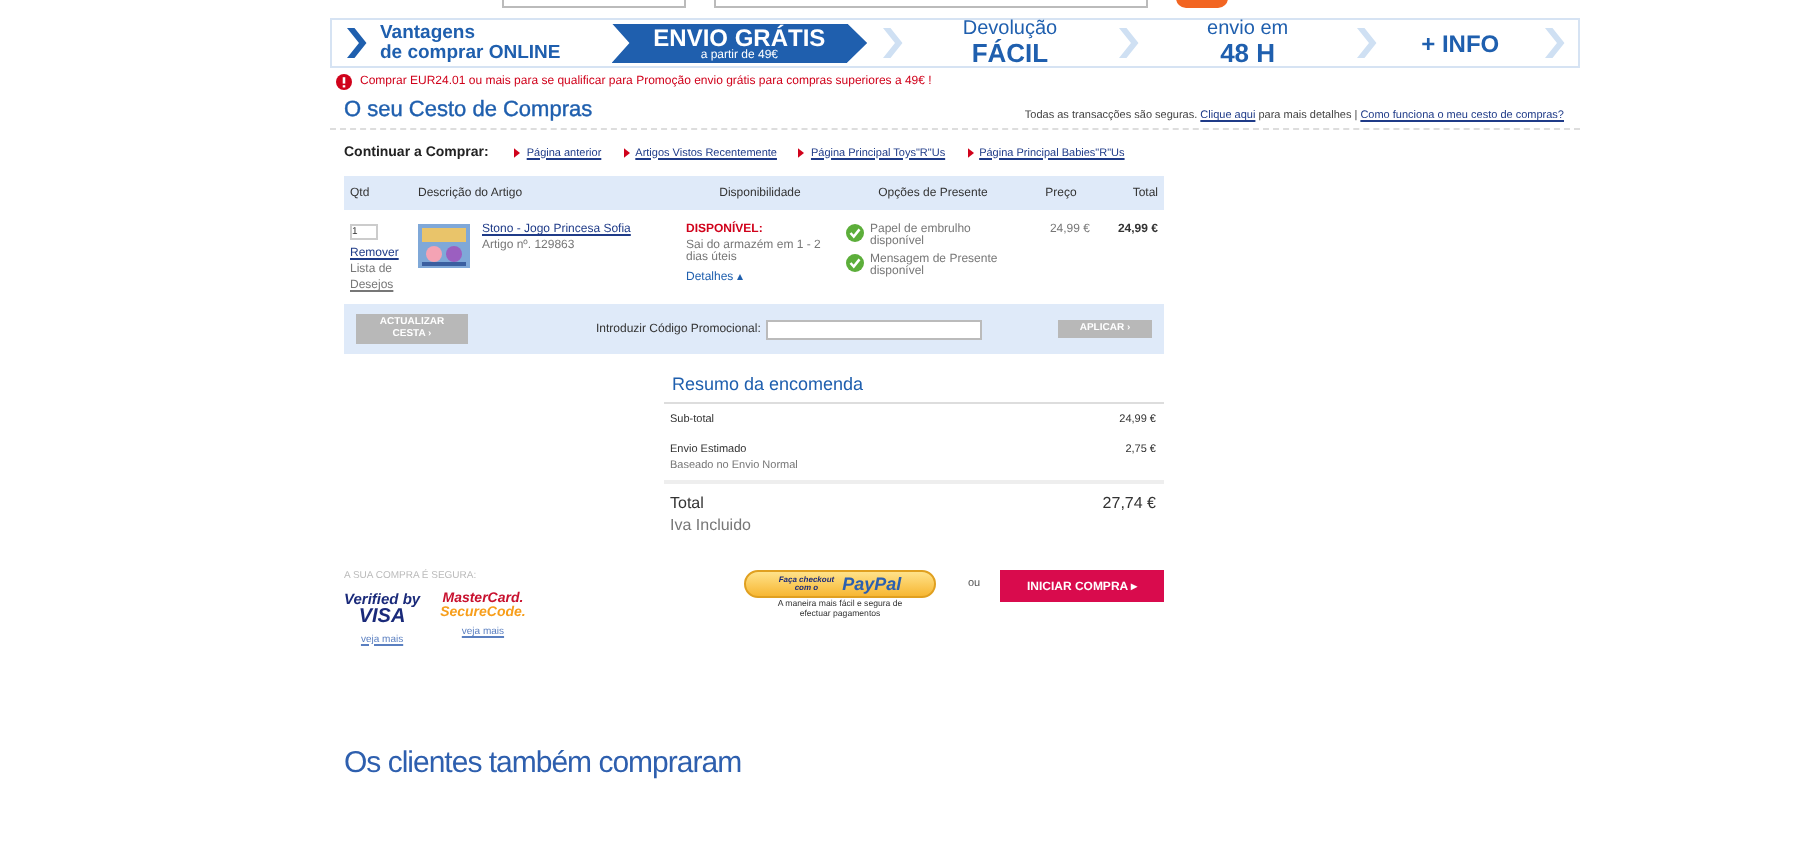  What do you see at coordinates (382, 617) in the screenshot?
I see `visa-logo-text: VISA` at bounding box center [382, 617].